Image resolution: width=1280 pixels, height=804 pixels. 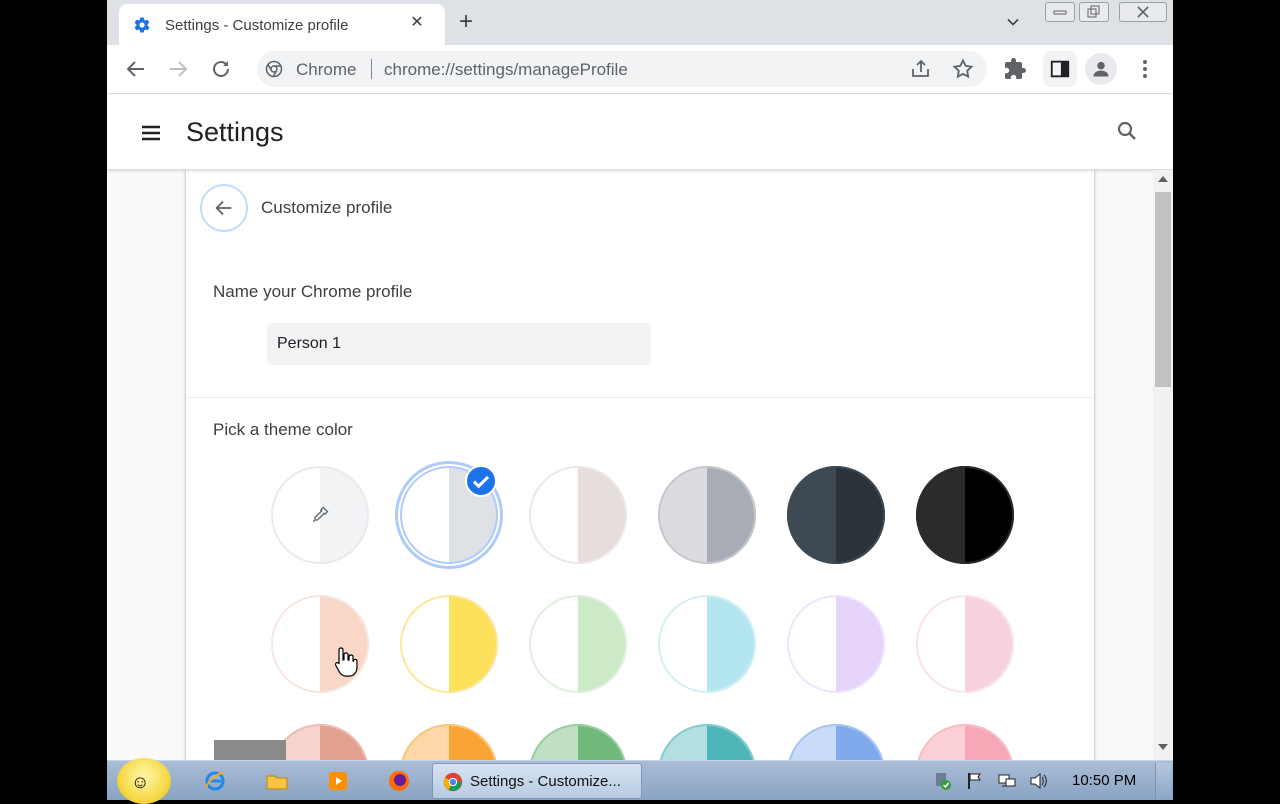 What do you see at coordinates (963, 69) in the screenshot?
I see `bookmark-star-icon` at bounding box center [963, 69].